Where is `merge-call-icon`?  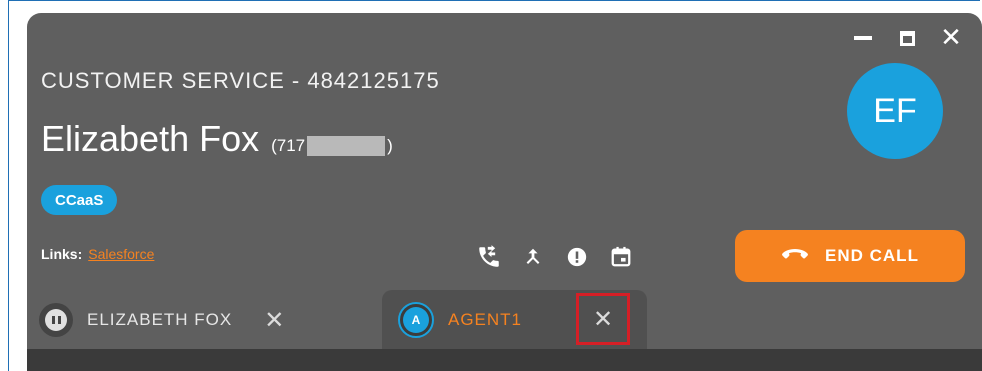 merge-call-icon is located at coordinates (533, 257).